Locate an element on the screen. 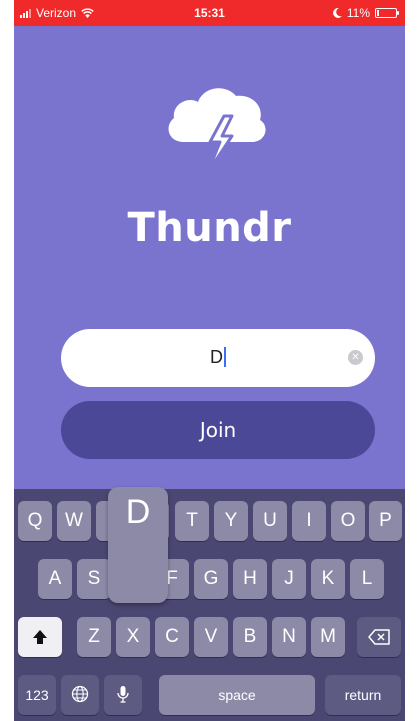 This screenshot has width=419, height=721. key-i: I is located at coordinates (309, 521).